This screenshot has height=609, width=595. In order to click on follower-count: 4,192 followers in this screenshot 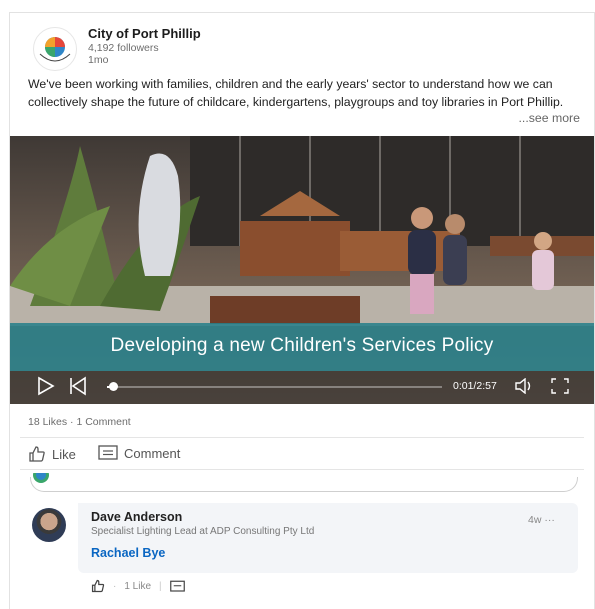, I will do `click(123, 48)`.